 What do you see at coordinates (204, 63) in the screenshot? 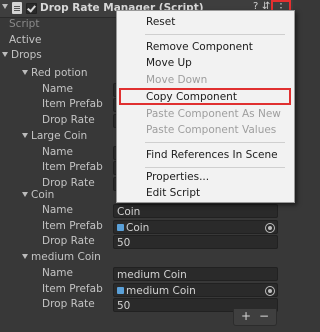
I see `menu-item-move-up: Move Up` at bounding box center [204, 63].